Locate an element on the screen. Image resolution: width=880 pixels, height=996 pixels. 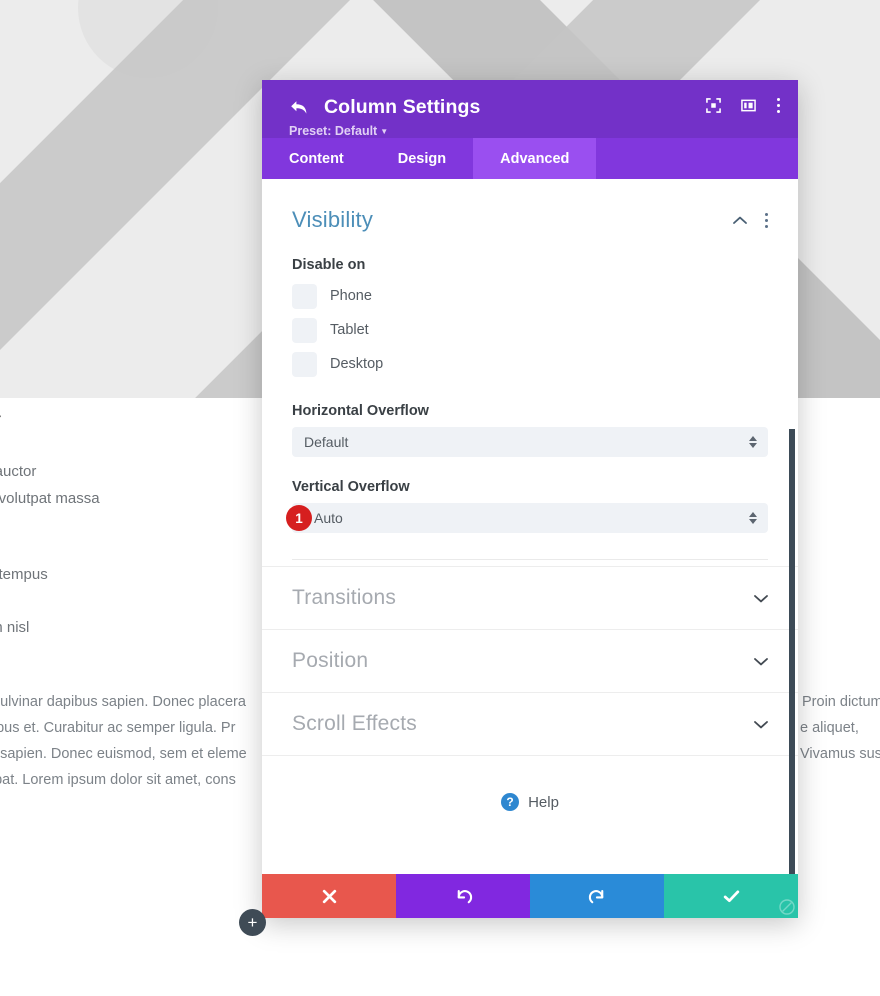
page-text-line: on nisl is located at coordinates (15, 627).